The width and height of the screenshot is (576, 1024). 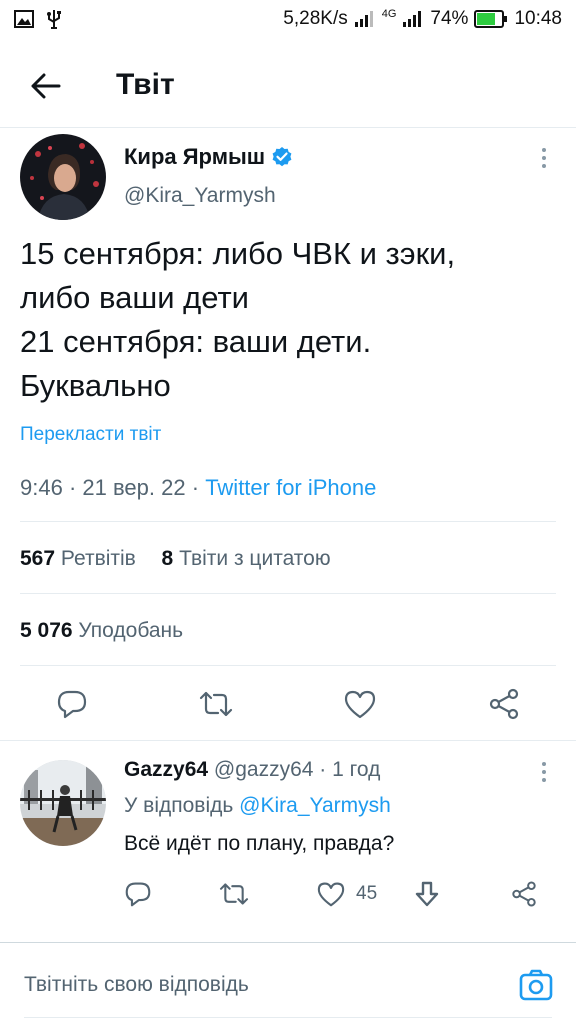 I want to click on tweet-meta: 9:46 · 21 вер. 22 · Twitter for iPhone, so click(x=198, y=488).